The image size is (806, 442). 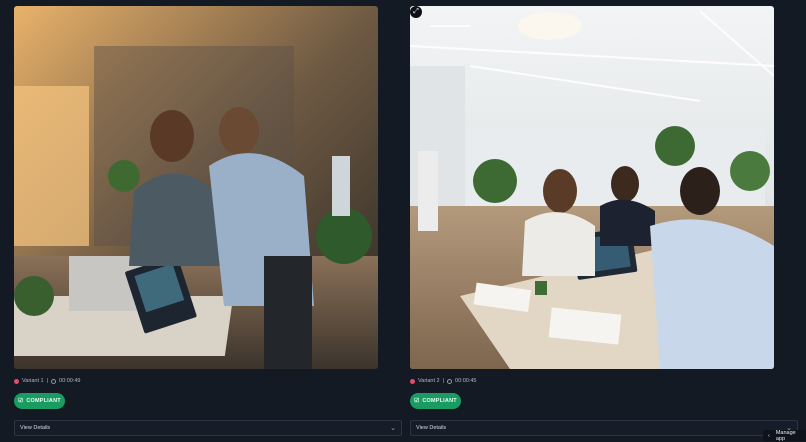 What do you see at coordinates (416, 12) in the screenshot?
I see `expand-icon: ⤢` at bounding box center [416, 12].